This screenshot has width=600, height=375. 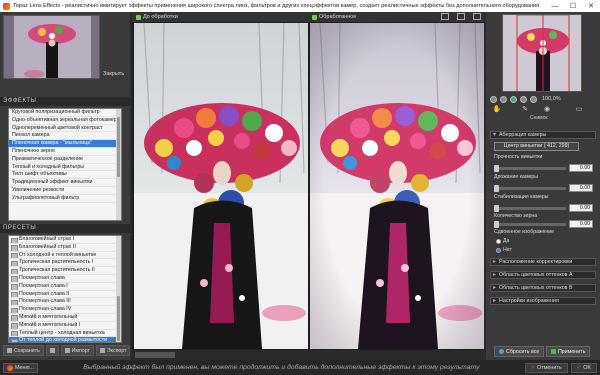 I want to click on effect-item: Ультрафиолетовый фильтр, so click(x=65, y=199).